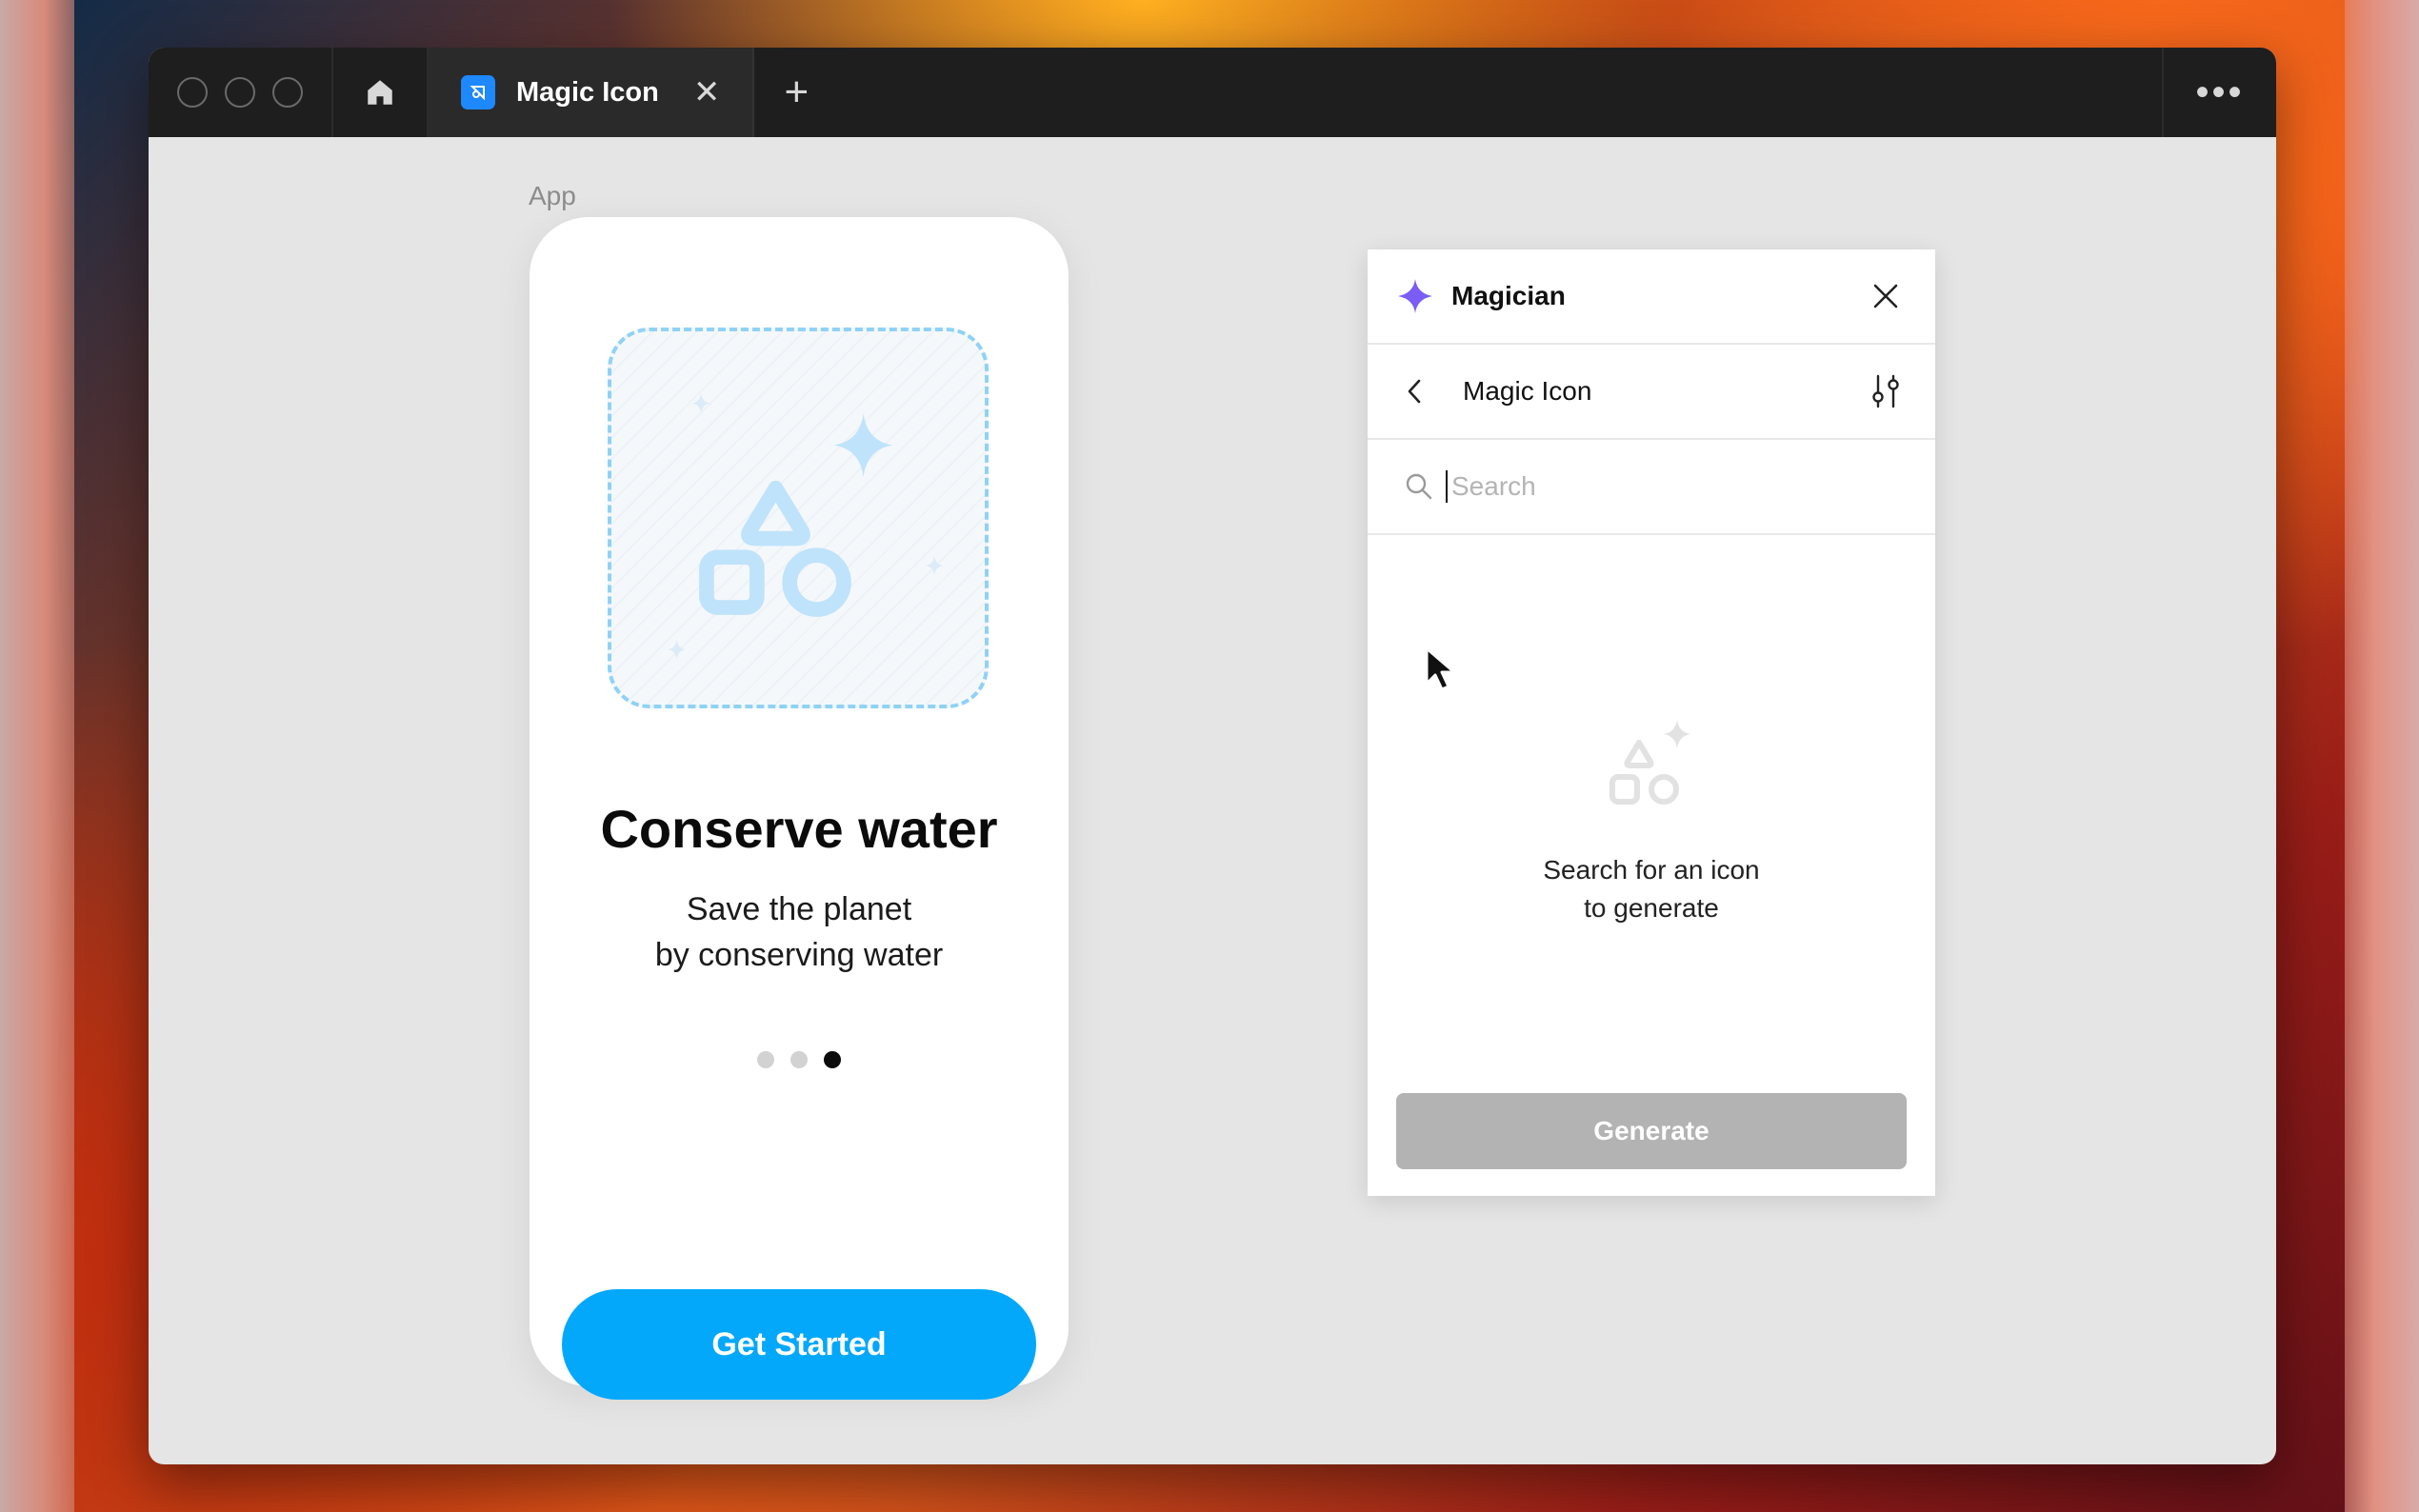 Image resolution: width=2419 pixels, height=1512 pixels. Describe the element at coordinates (552, 196) in the screenshot. I see `frame-label: App` at that location.